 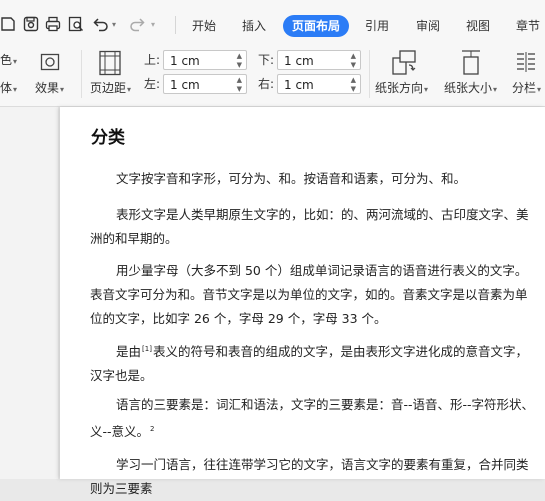 What do you see at coordinates (528, 26) in the screenshot?
I see `tab-sections: 章节` at bounding box center [528, 26].